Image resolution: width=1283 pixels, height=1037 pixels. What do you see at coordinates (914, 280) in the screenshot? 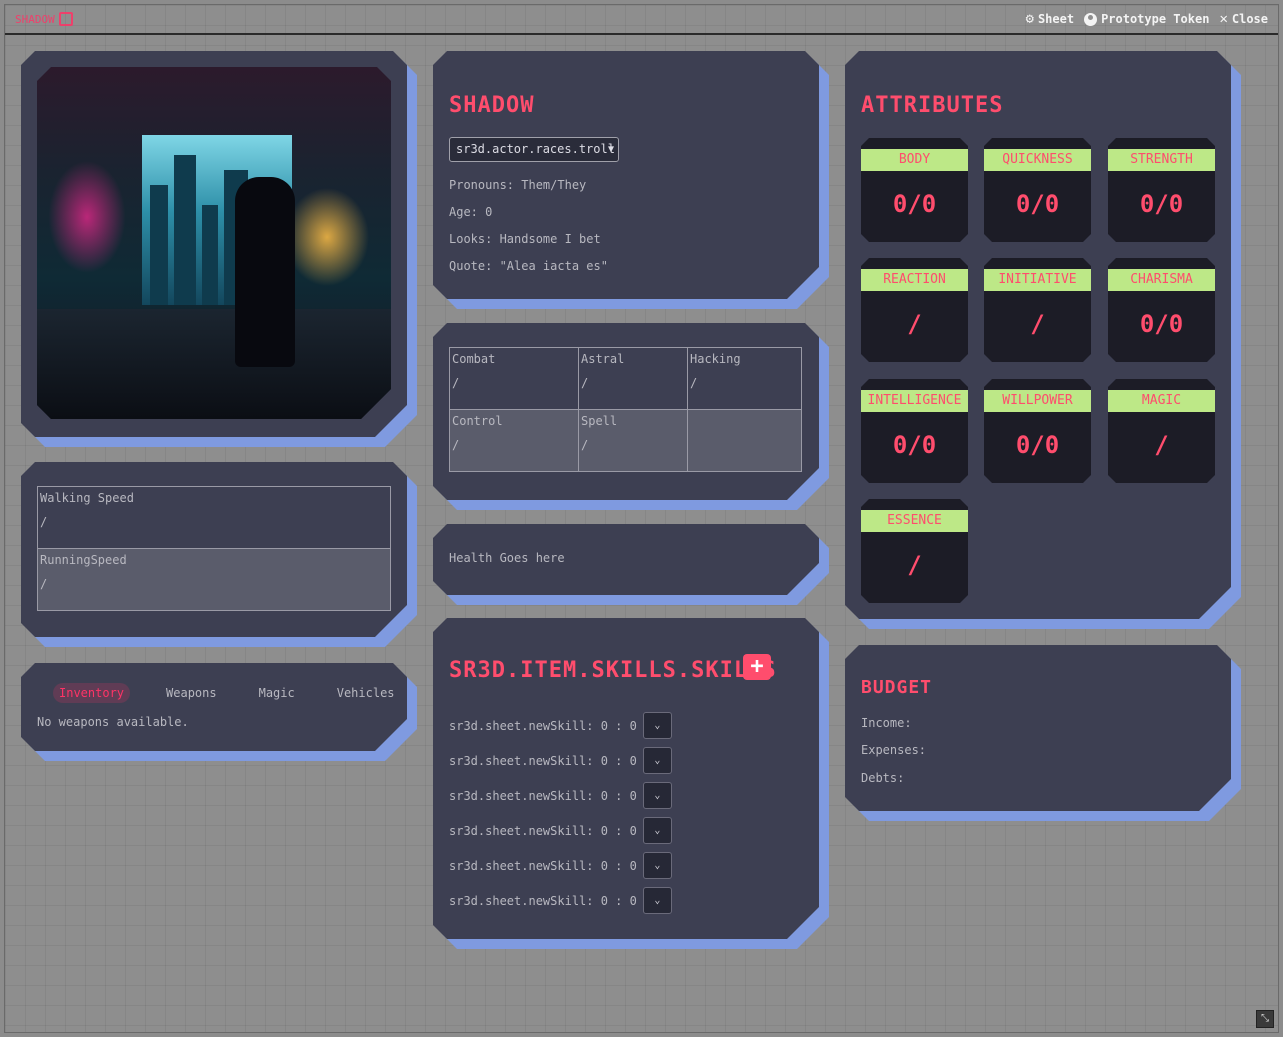
I see `attribute-label: REACTION` at bounding box center [914, 280].